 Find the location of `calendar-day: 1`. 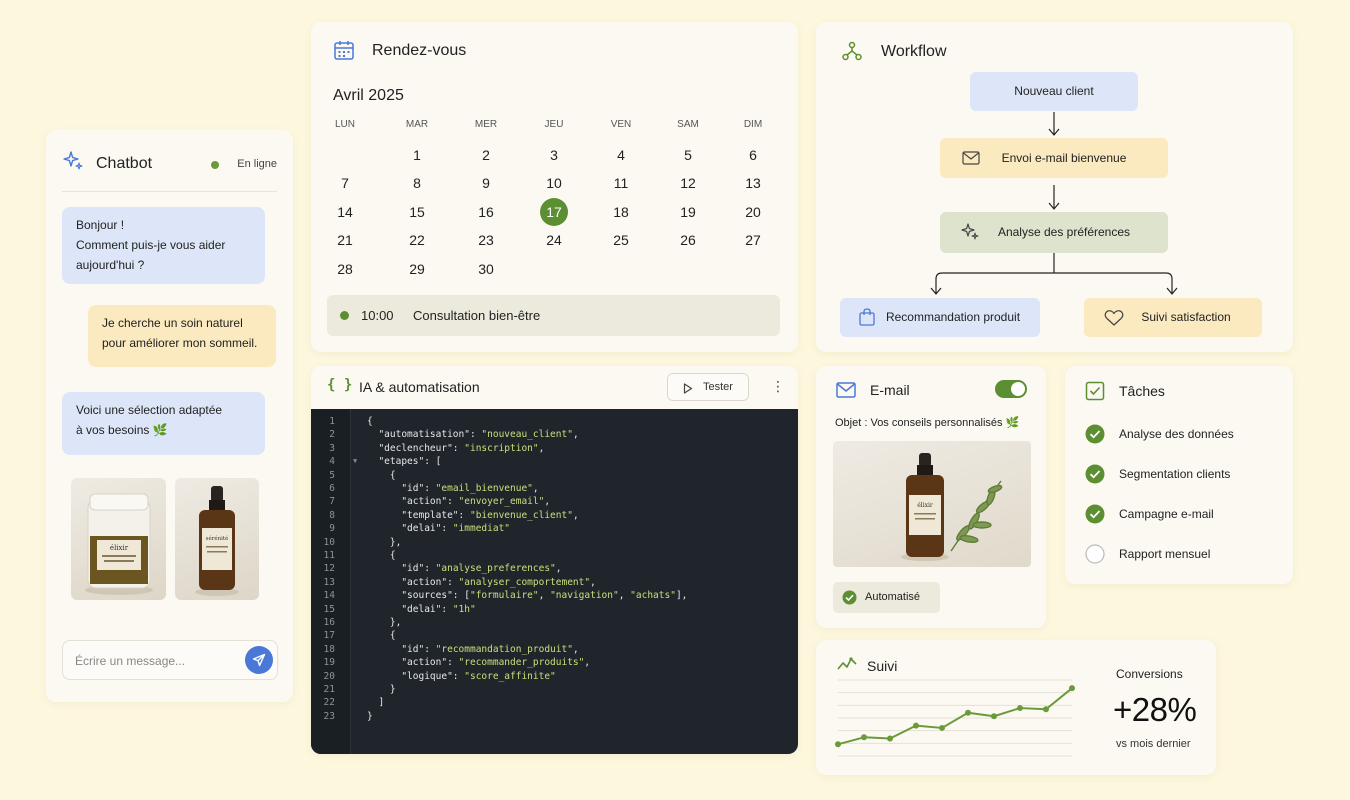

calendar-day: 1 is located at coordinates (417, 155).